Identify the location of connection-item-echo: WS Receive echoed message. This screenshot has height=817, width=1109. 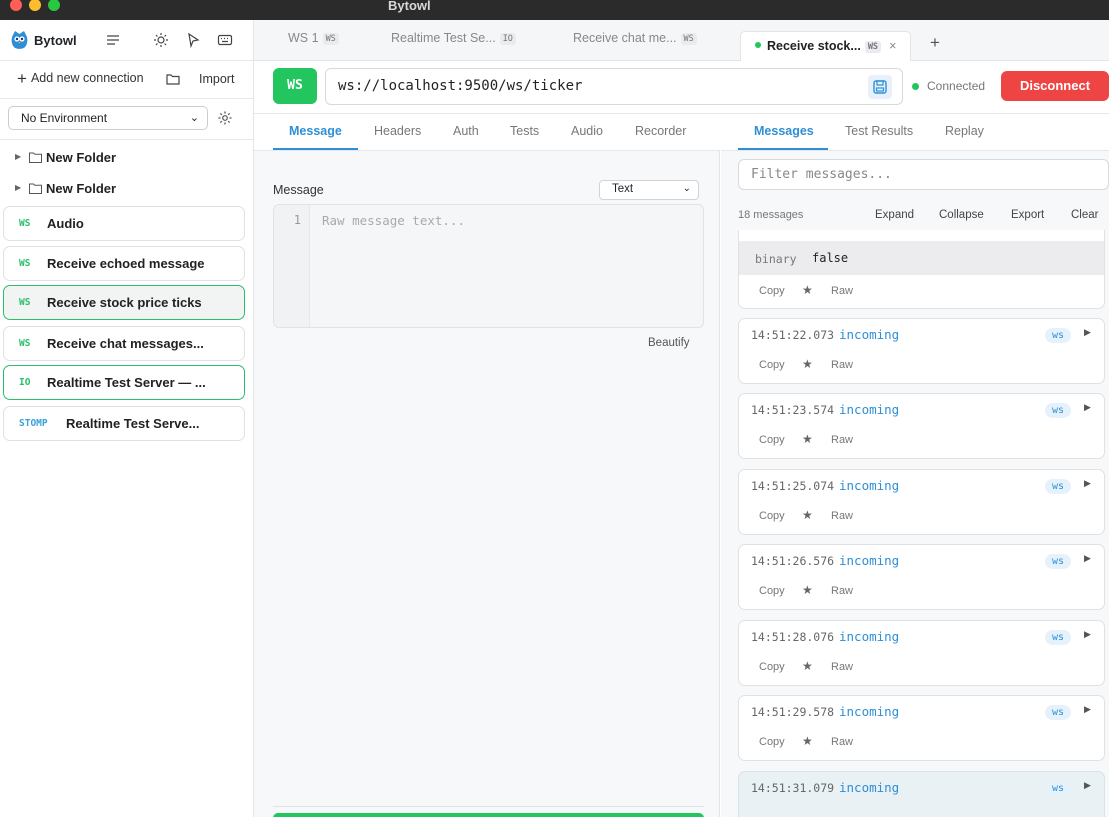
(124, 263).